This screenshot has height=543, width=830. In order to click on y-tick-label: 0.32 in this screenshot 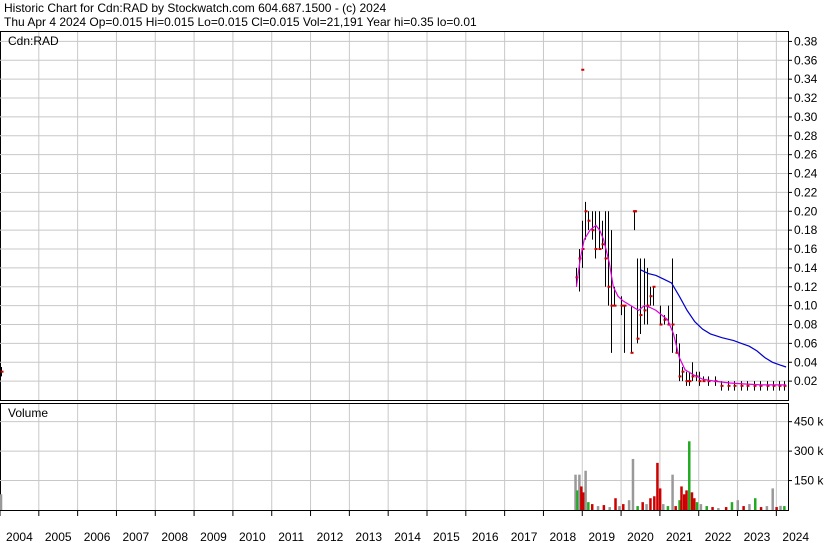, I will do `click(806, 98)`.